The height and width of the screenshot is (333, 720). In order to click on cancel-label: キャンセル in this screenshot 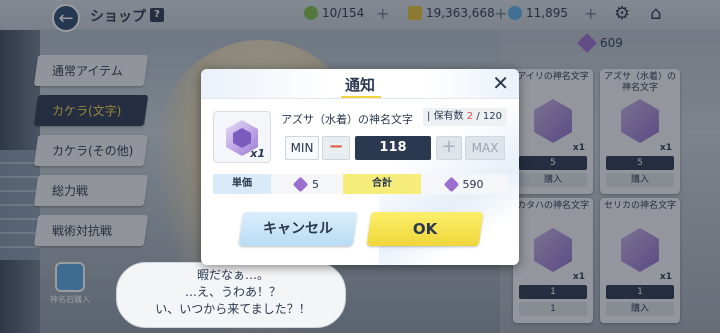, I will do `click(298, 229)`.